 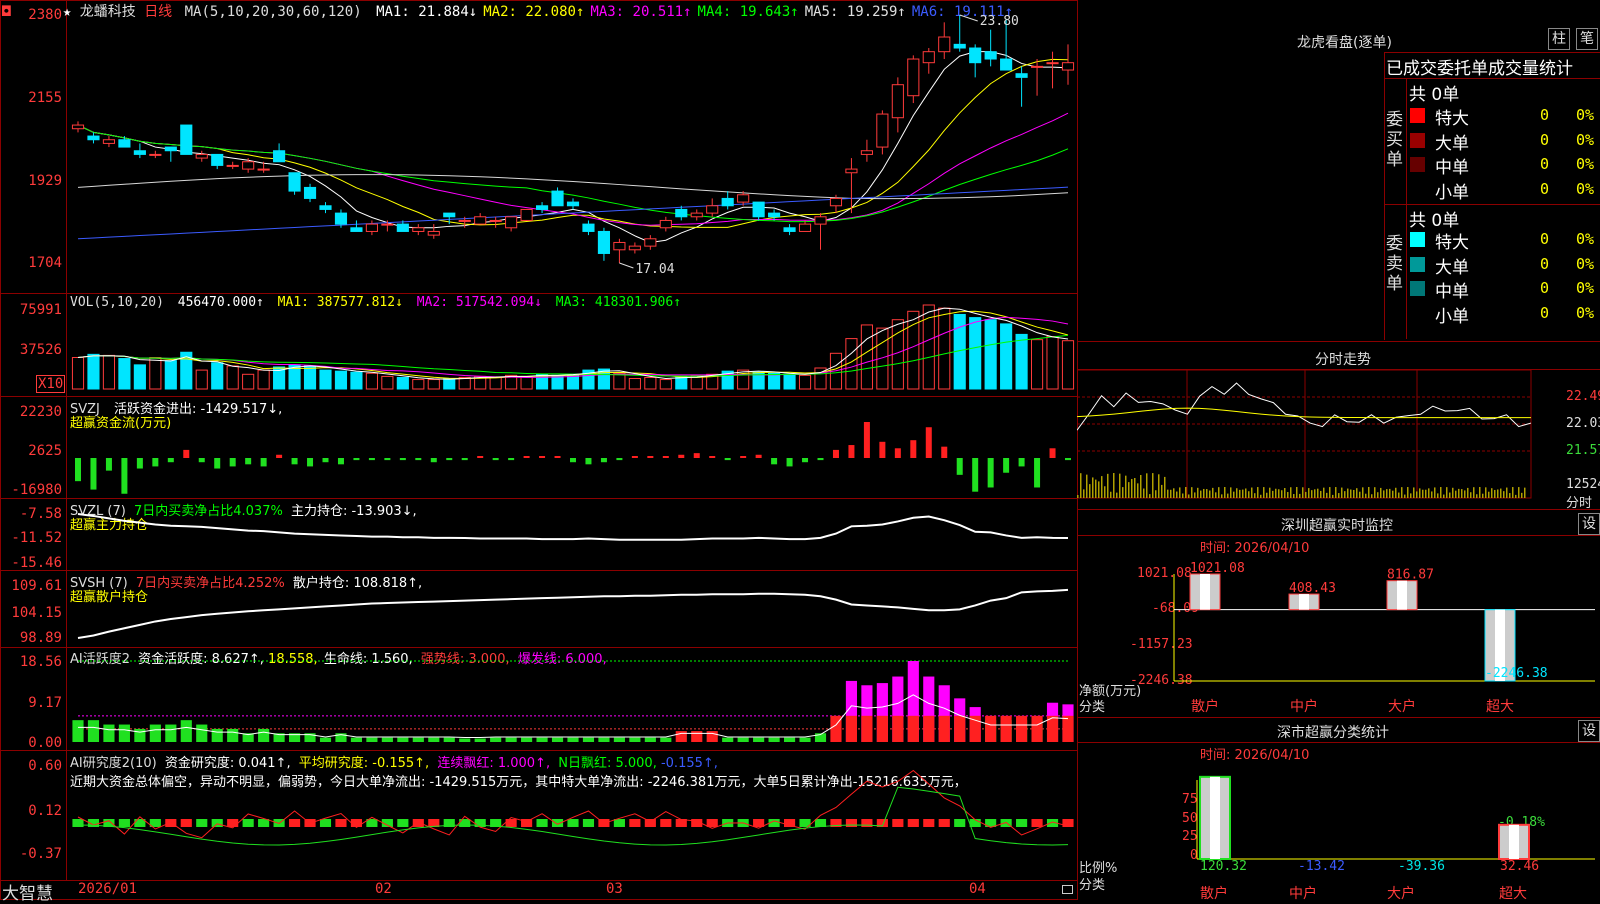 I want to click on low-marker-label: 17.04, so click(x=654, y=269).